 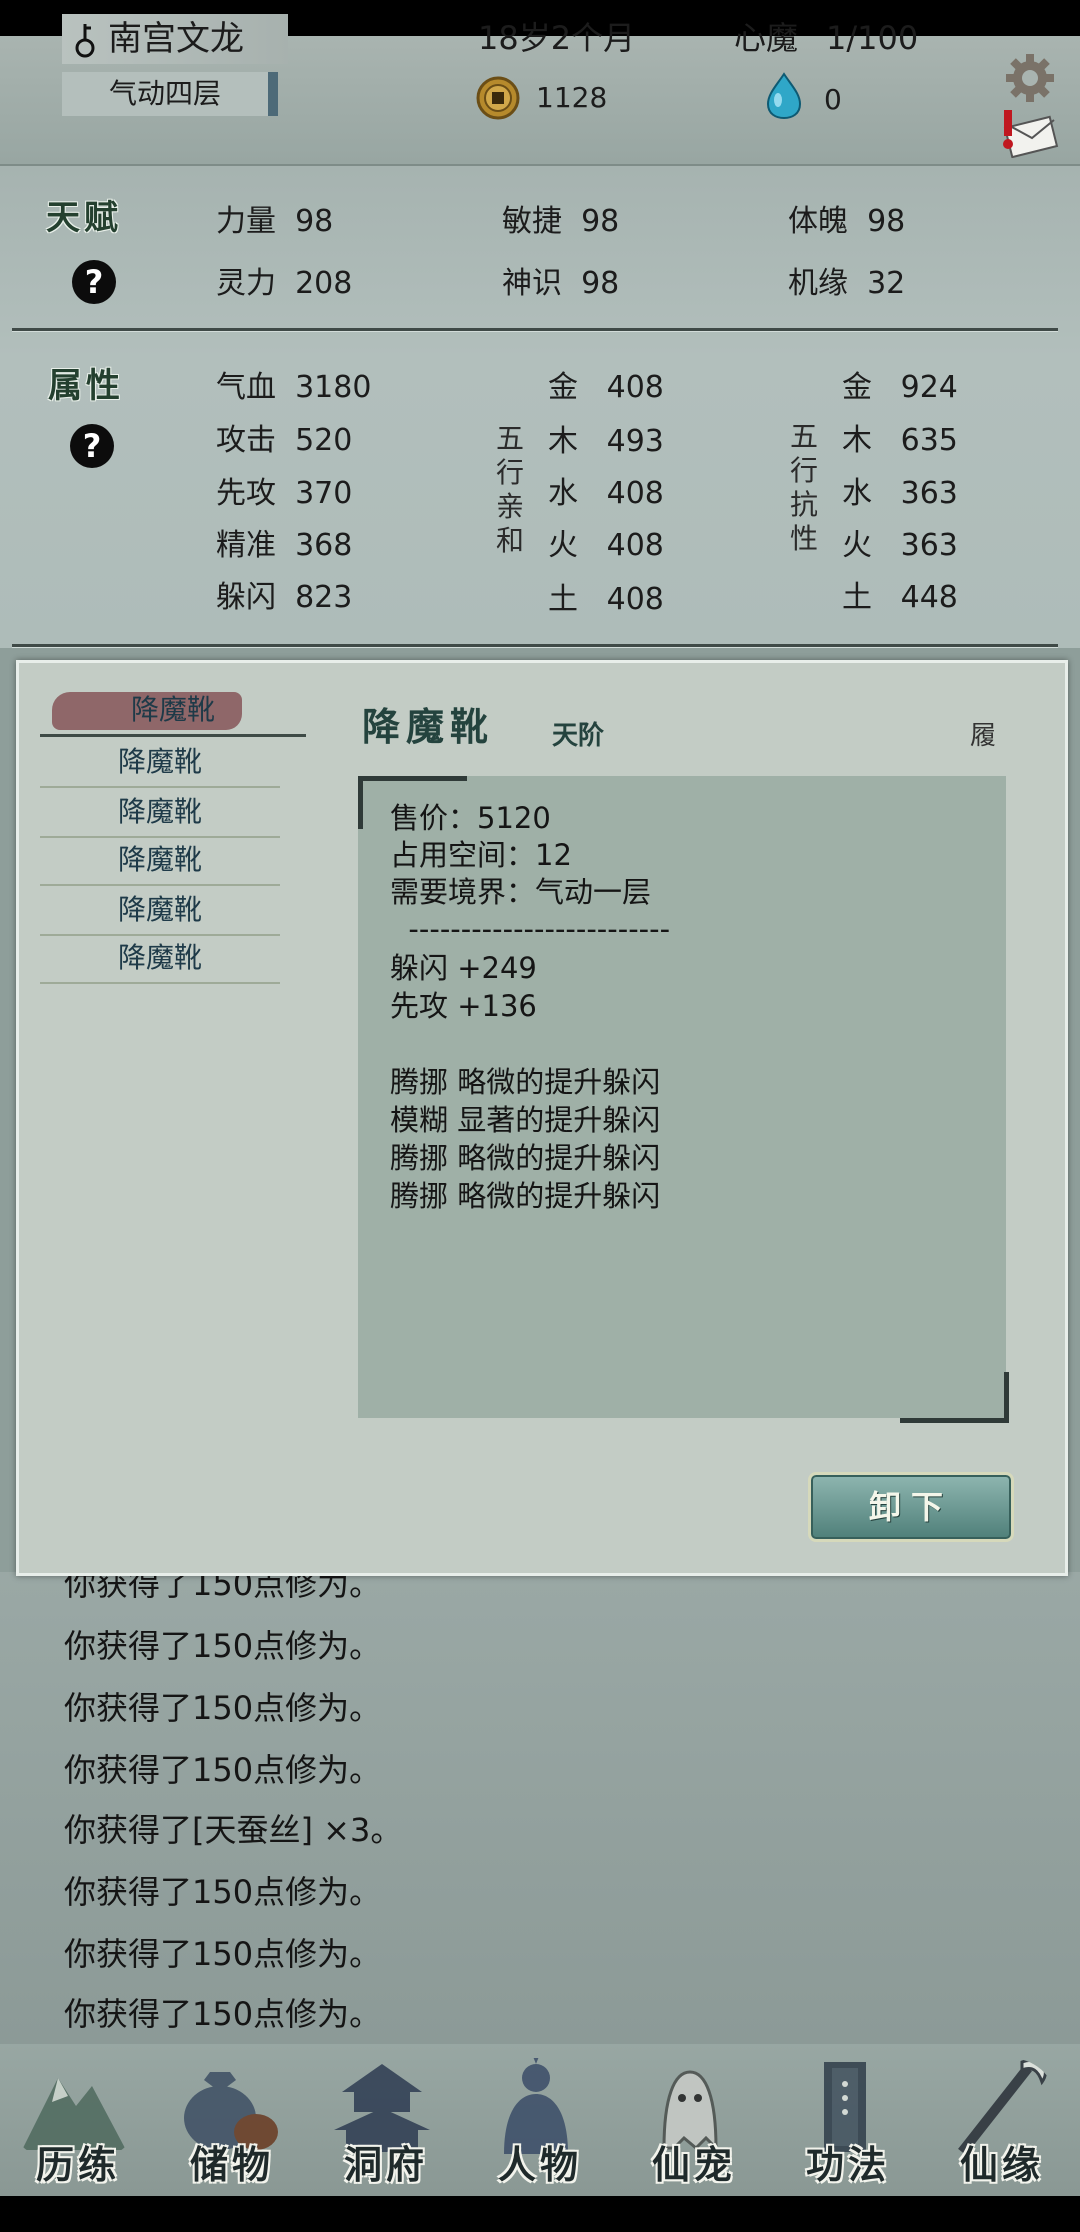 What do you see at coordinates (578, 736) in the screenshot?
I see `item-grade: 天阶` at bounding box center [578, 736].